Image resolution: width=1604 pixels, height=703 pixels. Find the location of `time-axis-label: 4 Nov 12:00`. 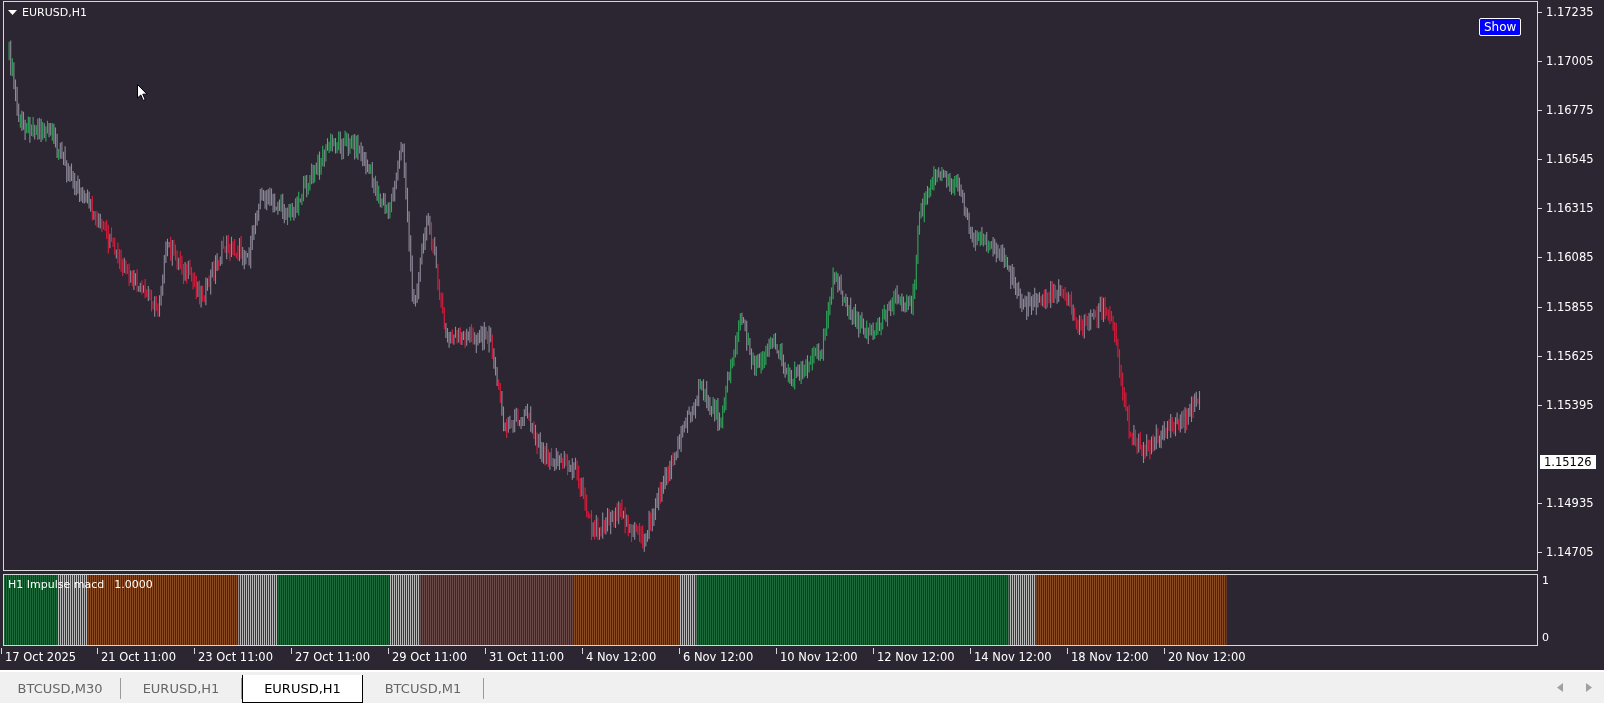

time-axis-label: 4 Nov 12:00 is located at coordinates (621, 657).